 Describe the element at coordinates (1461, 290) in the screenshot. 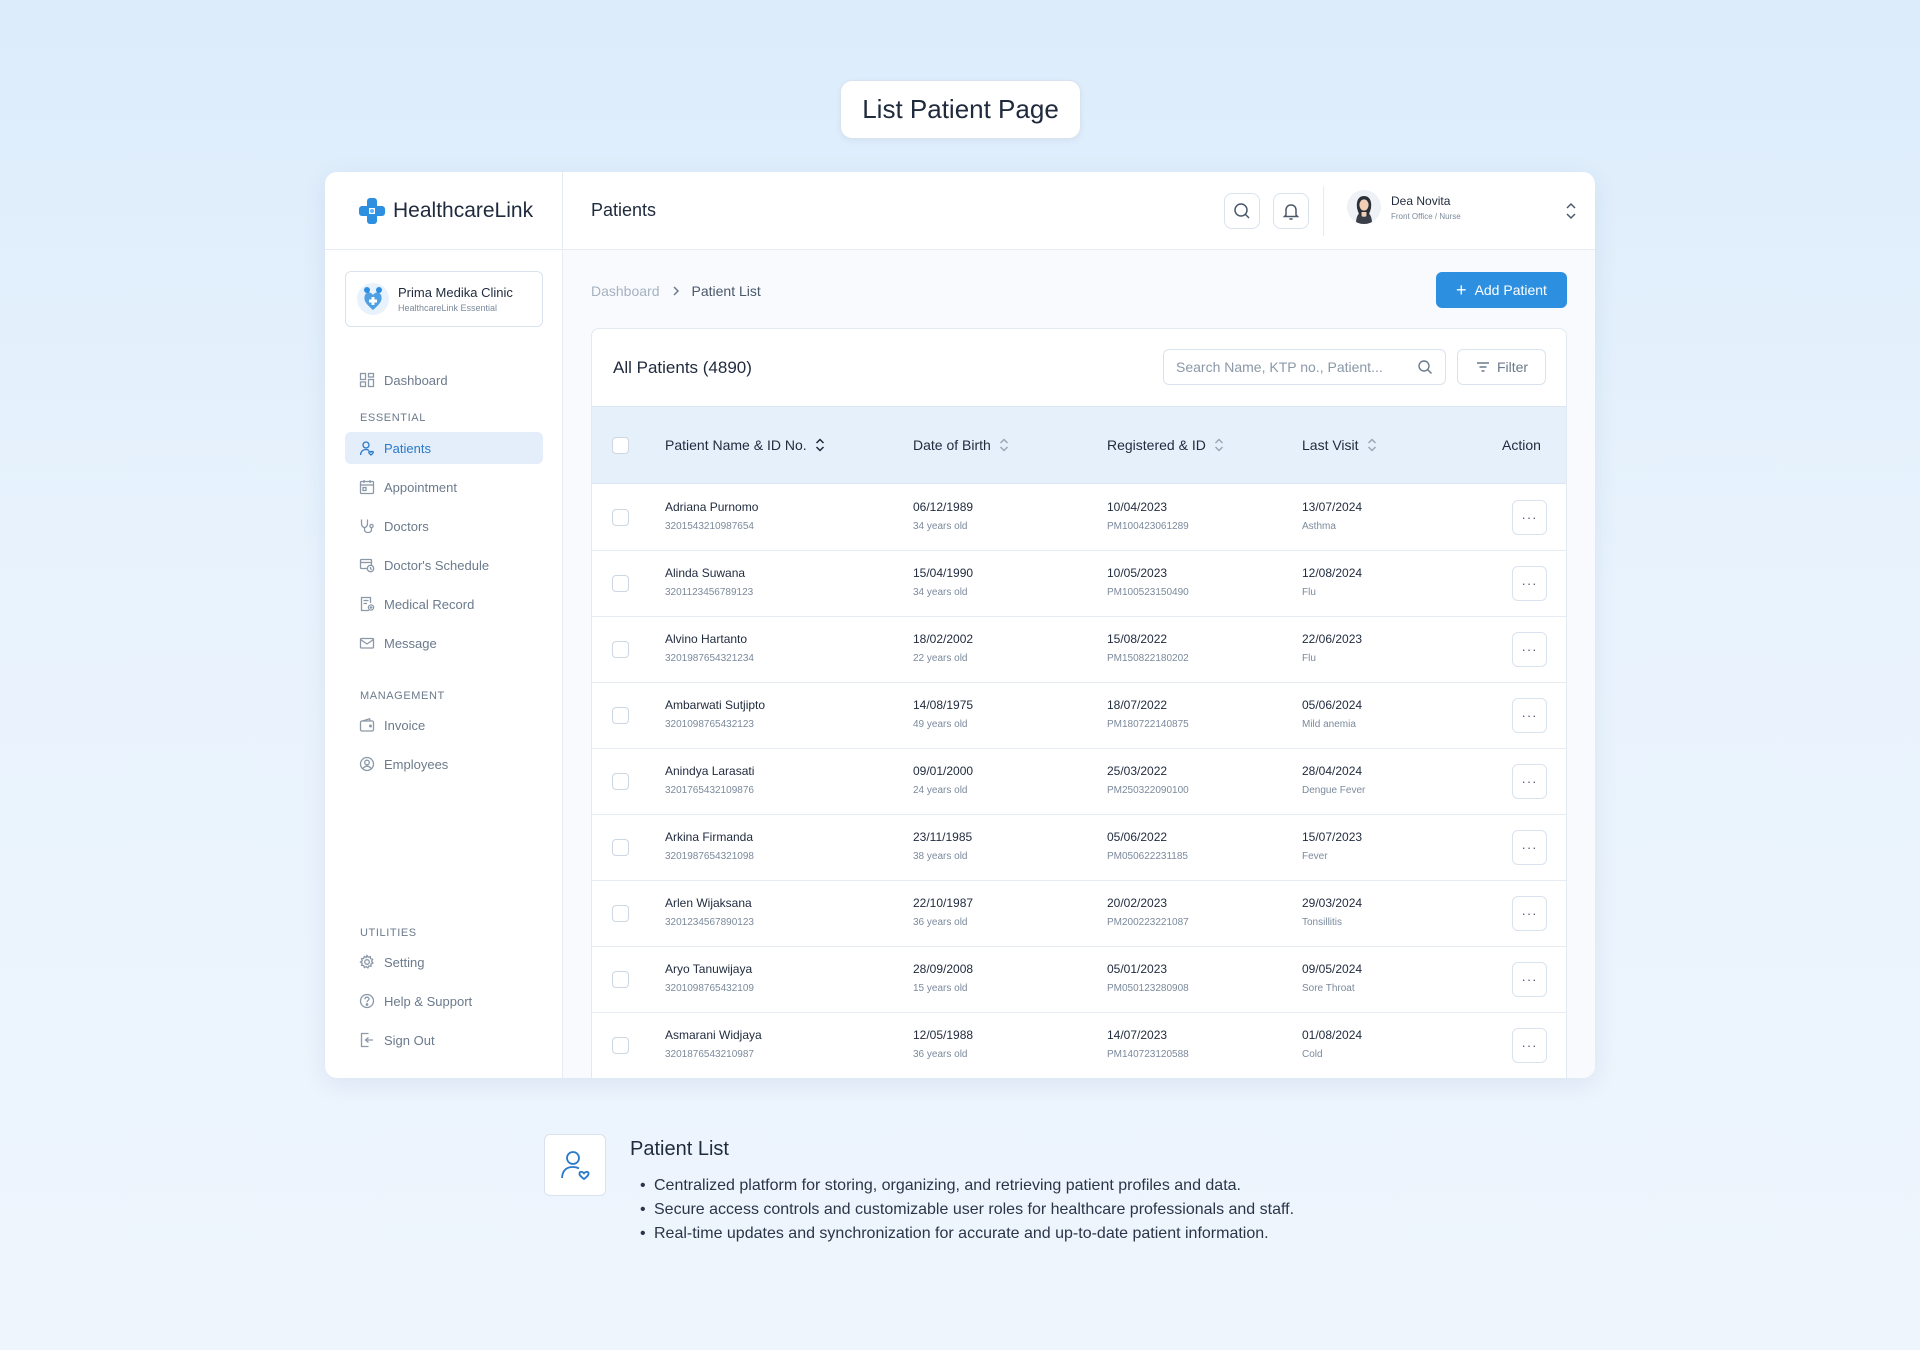

I see `plus-icon: +` at that location.